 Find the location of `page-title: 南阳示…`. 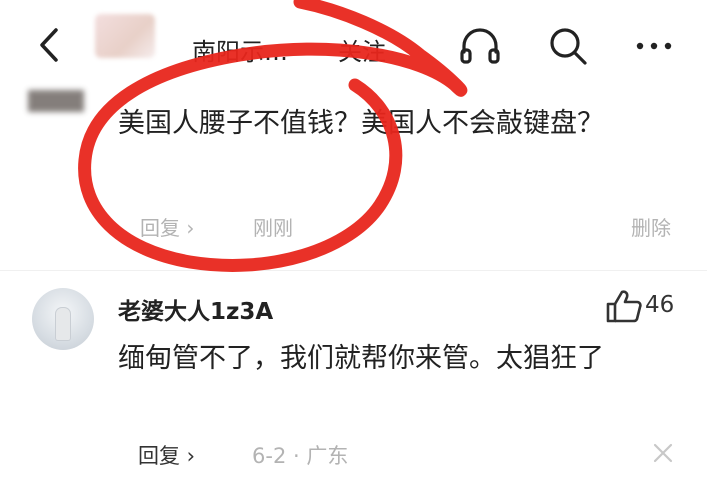

page-title: 南阳示… is located at coordinates (240, 52).